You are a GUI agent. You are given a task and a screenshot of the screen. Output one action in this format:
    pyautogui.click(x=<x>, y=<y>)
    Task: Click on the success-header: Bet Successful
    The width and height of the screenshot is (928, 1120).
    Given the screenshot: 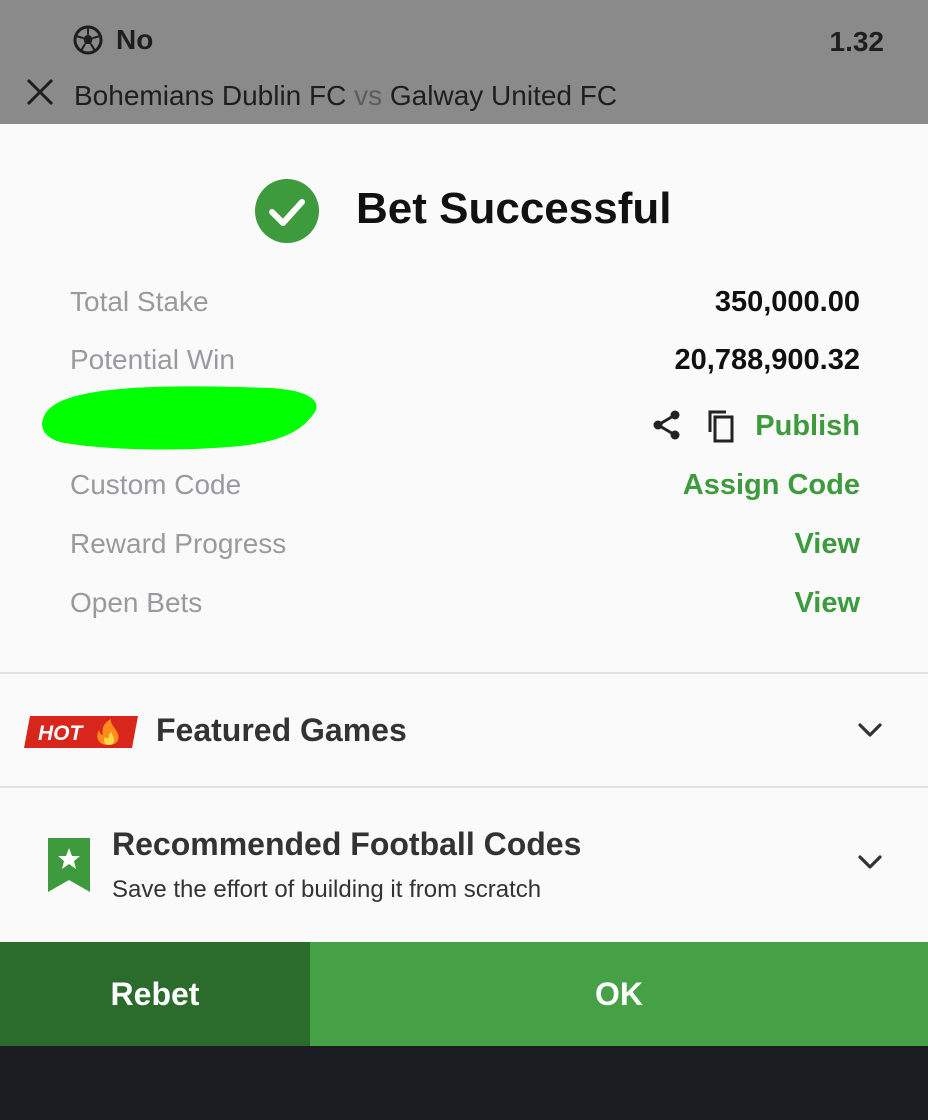 What is the action you would take?
    pyautogui.click(x=464, y=211)
    